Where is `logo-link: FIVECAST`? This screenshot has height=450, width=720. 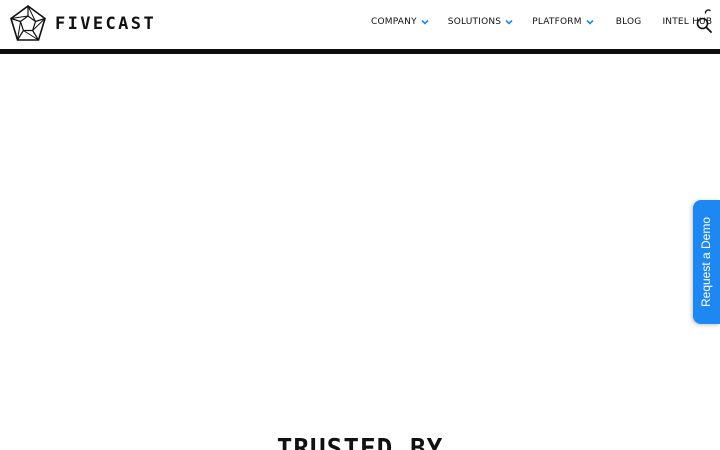
logo-link: FIVECAST is located at coordinates (82, 24).